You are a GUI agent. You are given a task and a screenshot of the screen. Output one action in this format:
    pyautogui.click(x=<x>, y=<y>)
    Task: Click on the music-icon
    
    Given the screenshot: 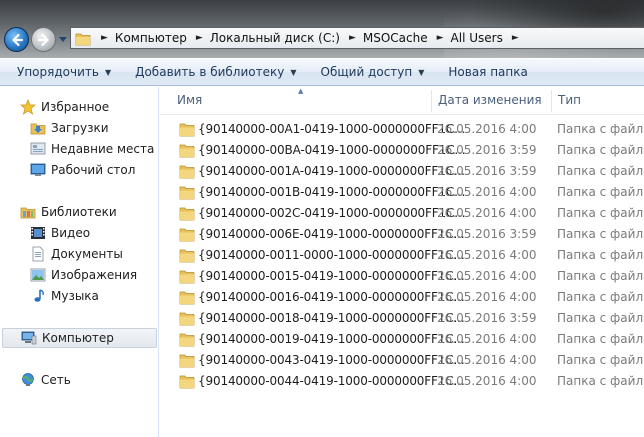 What is the action you would take?
    pyautogui.click(x=38, y=296)
    